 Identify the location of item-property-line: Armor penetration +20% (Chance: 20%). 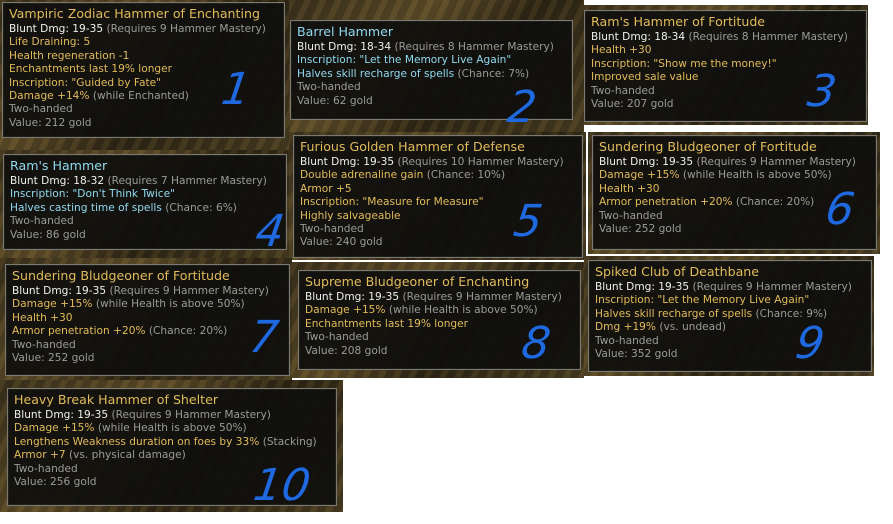
(147, 331).